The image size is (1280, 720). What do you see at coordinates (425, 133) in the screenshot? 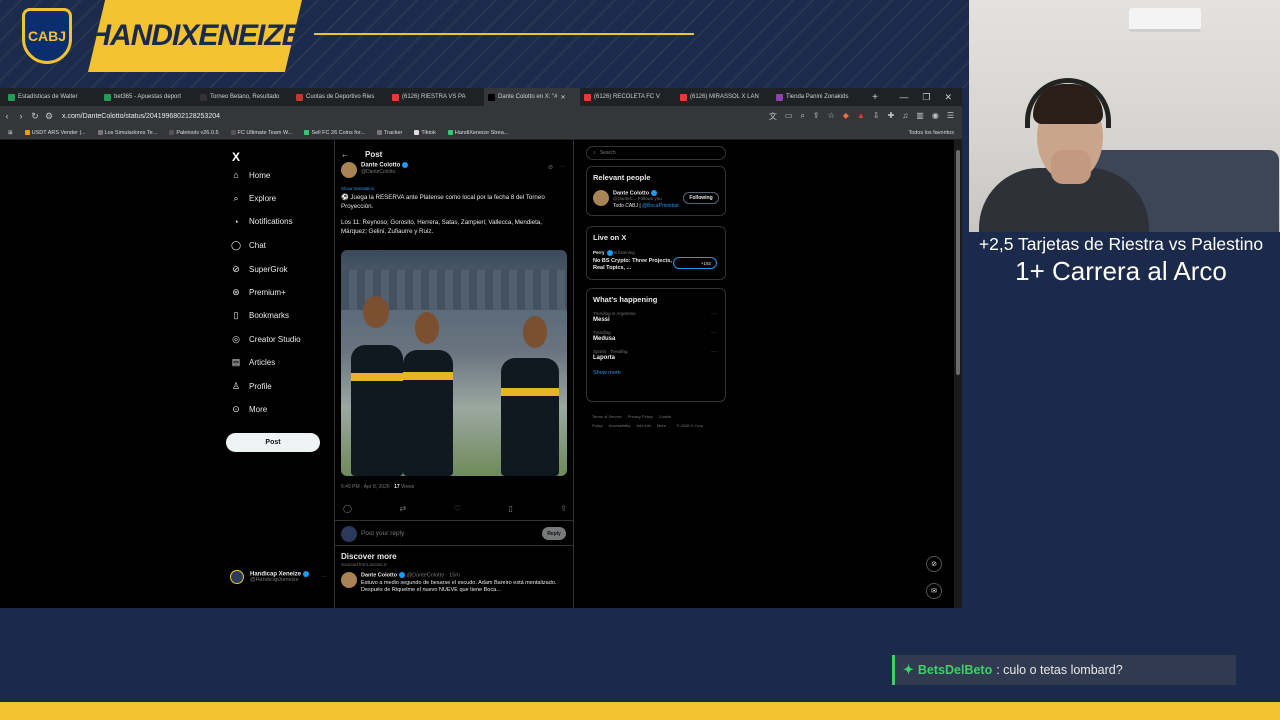
I see `bookmark-item: Tiktok` at bounding box center [425, 133].